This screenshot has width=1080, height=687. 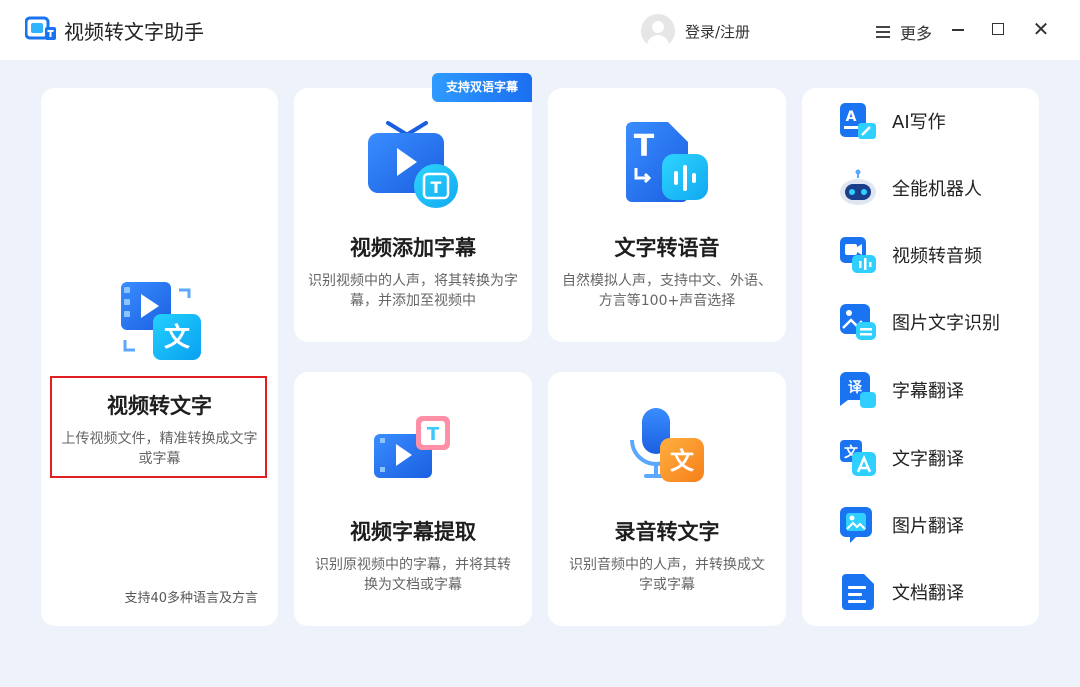 What do you see at coordinates (958, 29) in the screenshot?
I see `minimize-button` at bounding box center [958, 29].